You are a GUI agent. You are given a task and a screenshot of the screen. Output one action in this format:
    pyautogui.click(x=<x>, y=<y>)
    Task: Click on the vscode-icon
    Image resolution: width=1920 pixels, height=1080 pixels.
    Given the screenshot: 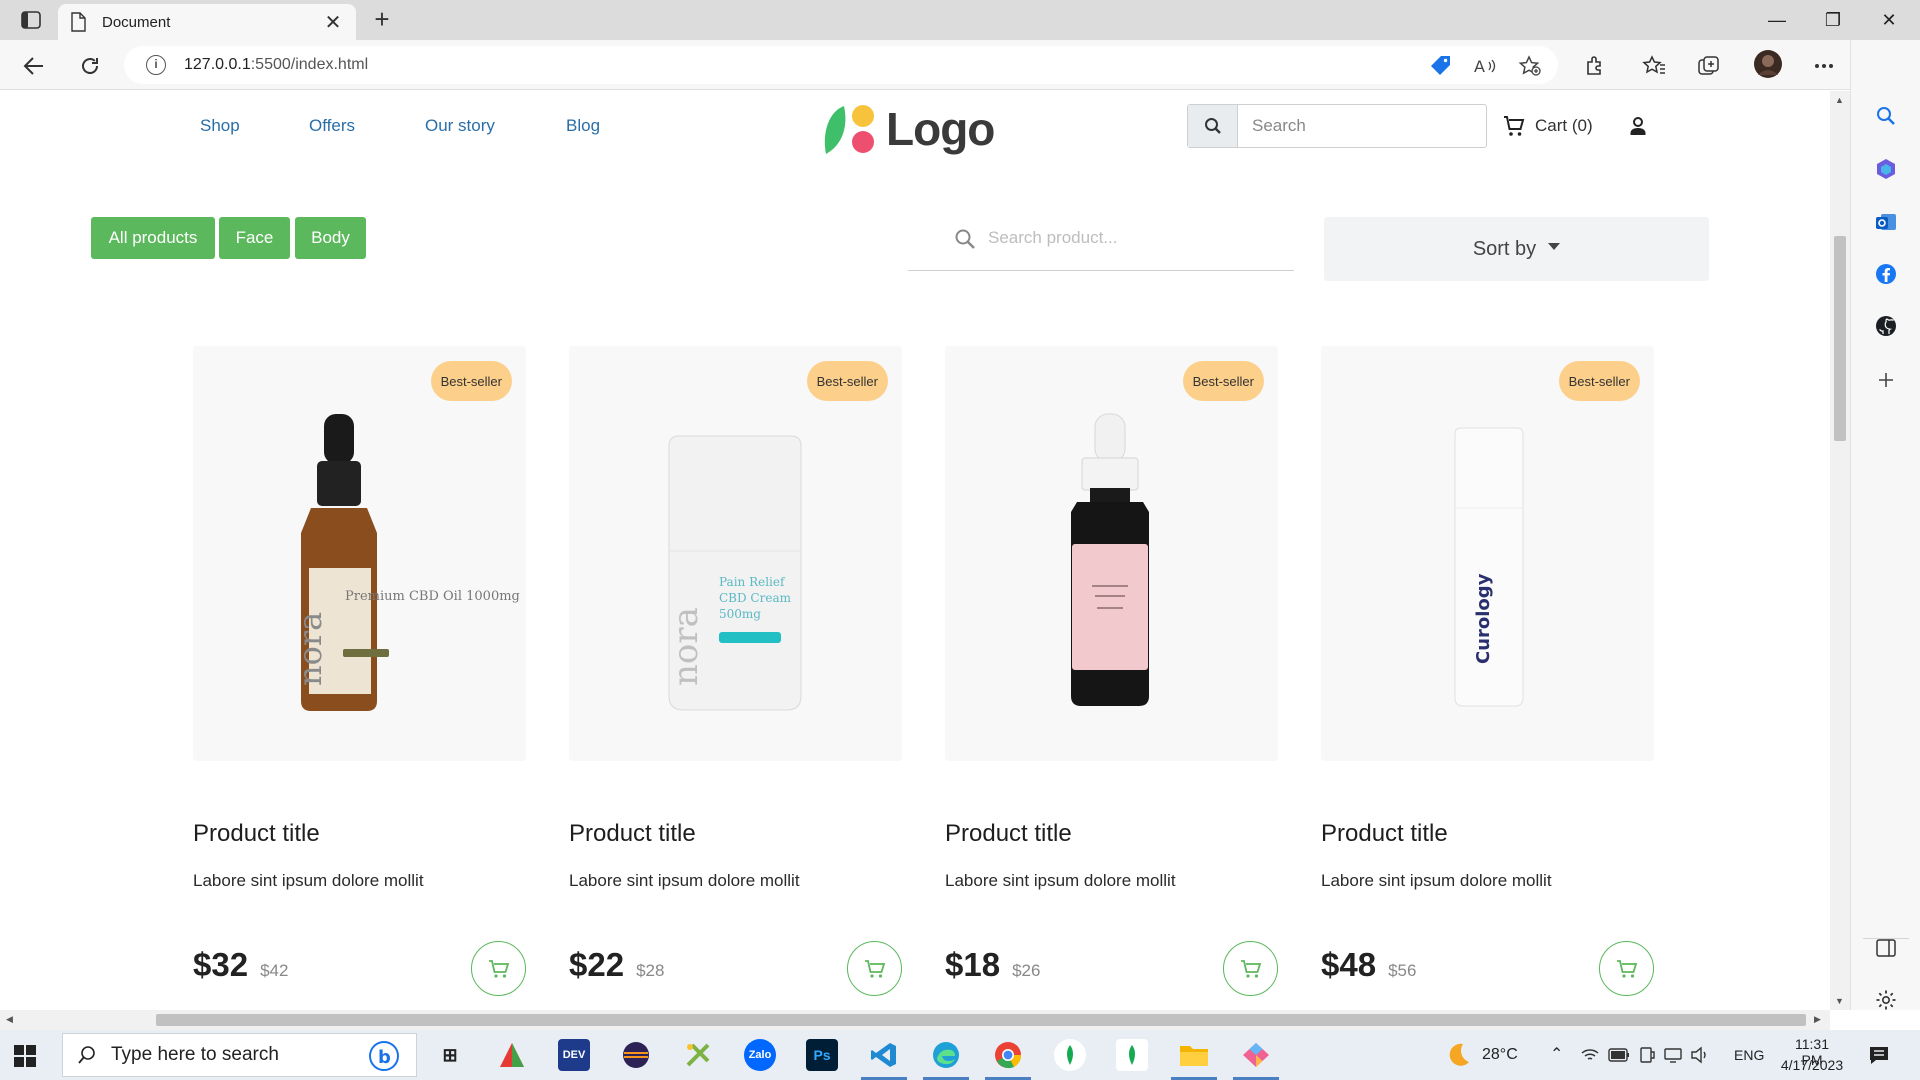 What is the action you would take?
    pyautogui.click(x=884, y=1055)
    